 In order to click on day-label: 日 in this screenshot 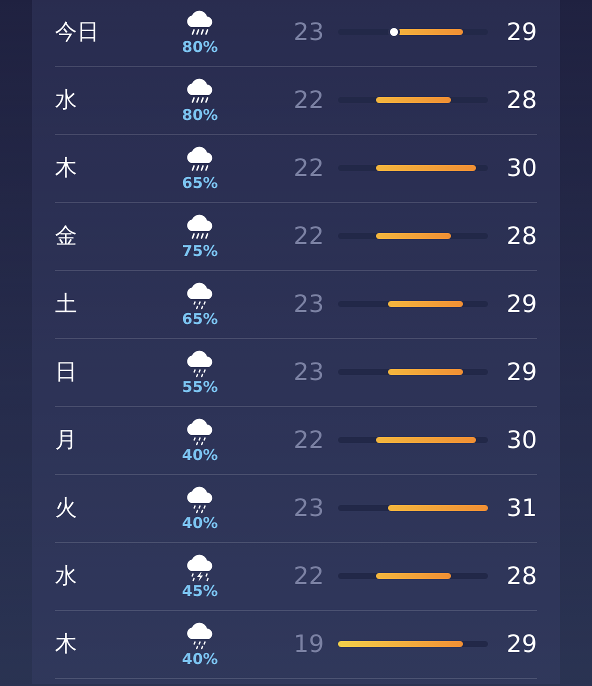, I will do `click(66, 373)`.